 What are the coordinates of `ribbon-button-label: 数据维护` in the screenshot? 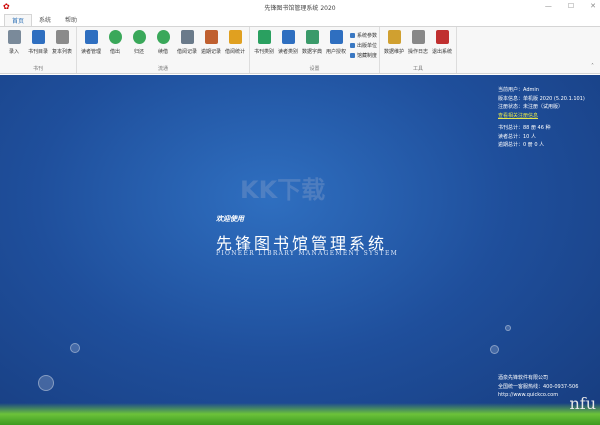 It's located at (394, 52).